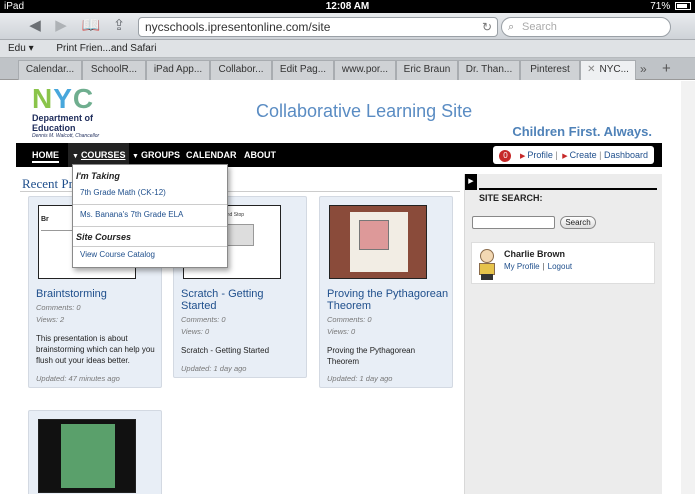 The width and height of the screenshot is (695, 494). I want to click on bookmark-print-friendly: Print Frien...and Safari, so click(106, 48).